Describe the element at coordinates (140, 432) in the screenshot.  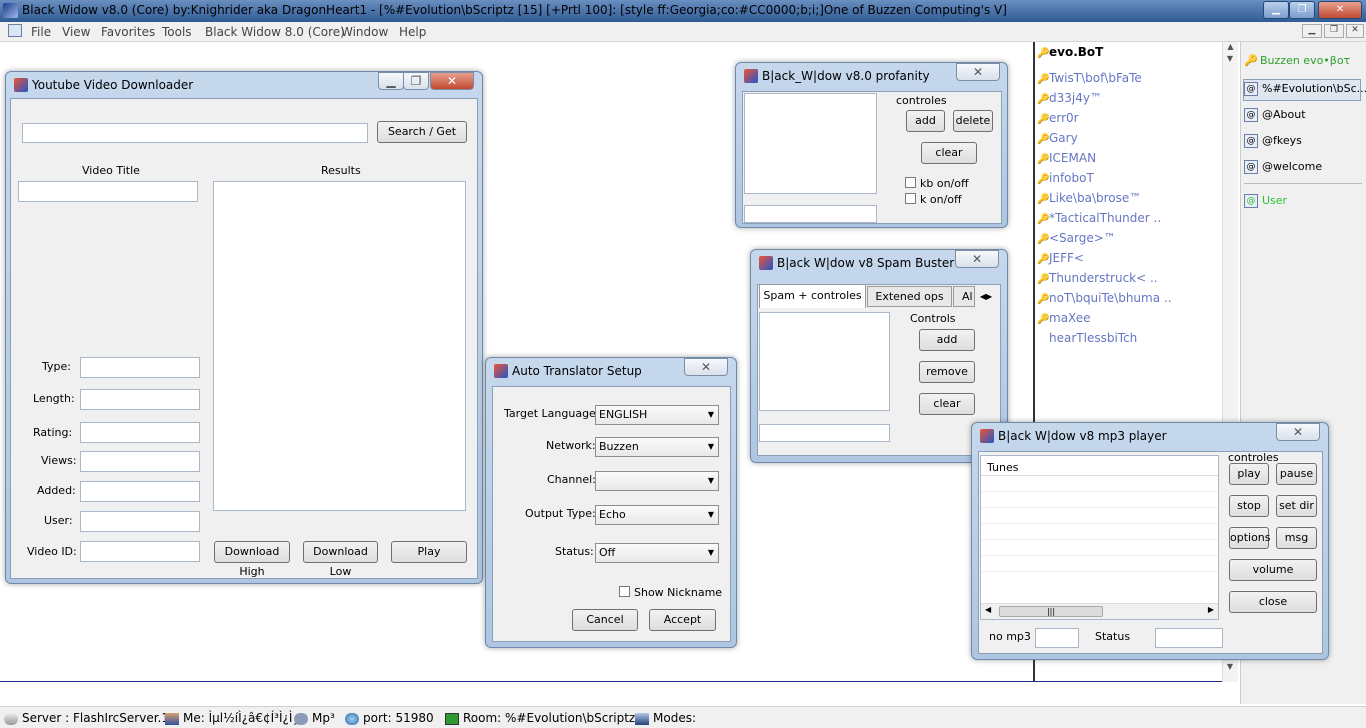
I see `rating-field` at that location.